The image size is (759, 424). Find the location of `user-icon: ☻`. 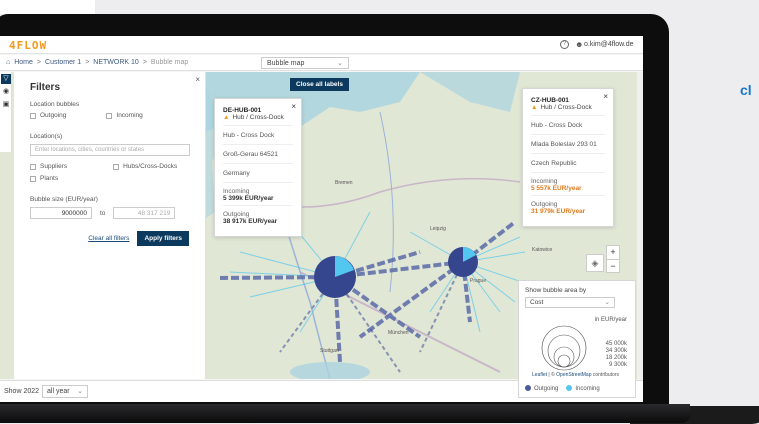

user-icon: ☻ is located at coordinates (579, 44).